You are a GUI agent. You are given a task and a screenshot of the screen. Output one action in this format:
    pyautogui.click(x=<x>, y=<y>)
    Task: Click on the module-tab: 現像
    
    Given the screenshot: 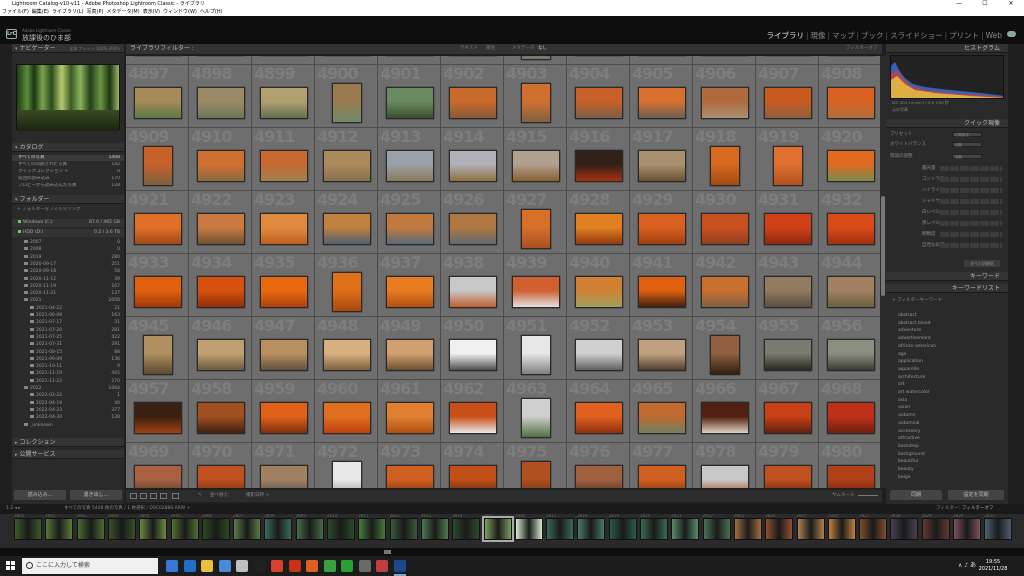 What is the action you would take?
    pyautogui.click(x=817, y=35)
    